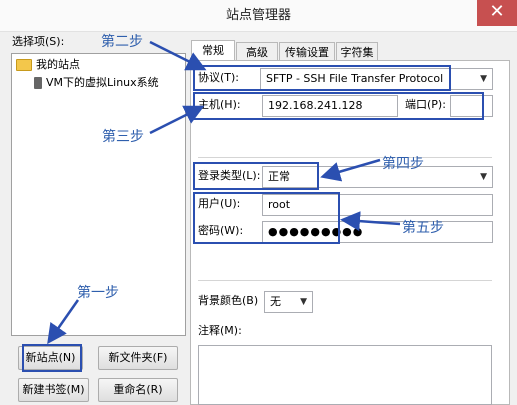 The image size is (517, 405). Describe the element at coordinates (350, 170) in the screenshot. I see `arrow-step4` at that location.